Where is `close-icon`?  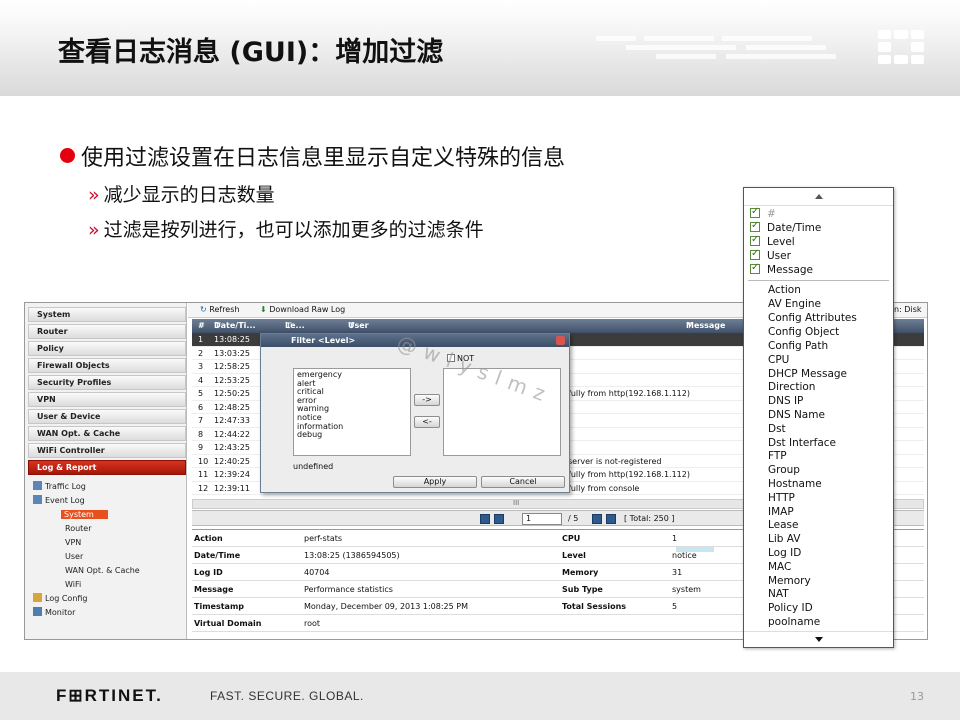
close-icon is located at coordinates (560, 340).